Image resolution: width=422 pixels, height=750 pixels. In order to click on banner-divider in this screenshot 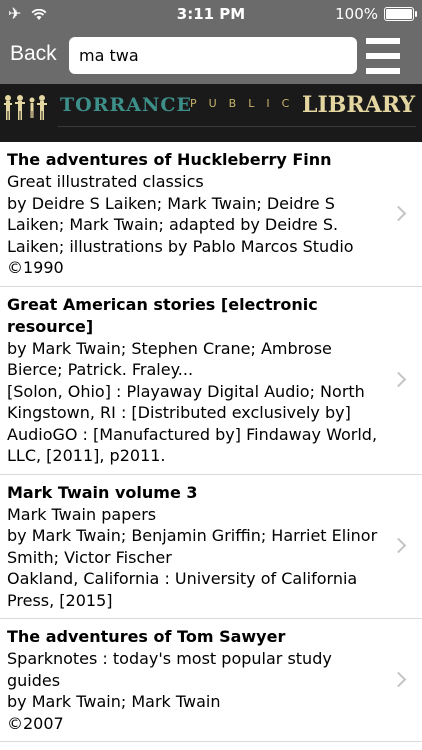, I will do `click(237, 126)`.